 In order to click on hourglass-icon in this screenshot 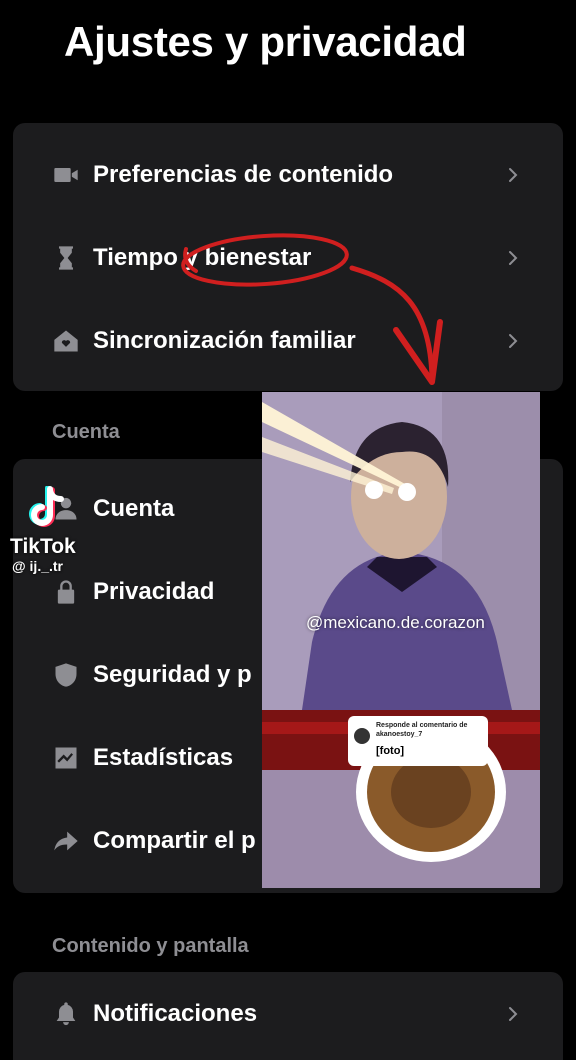, I will do `click(66, 258)`.